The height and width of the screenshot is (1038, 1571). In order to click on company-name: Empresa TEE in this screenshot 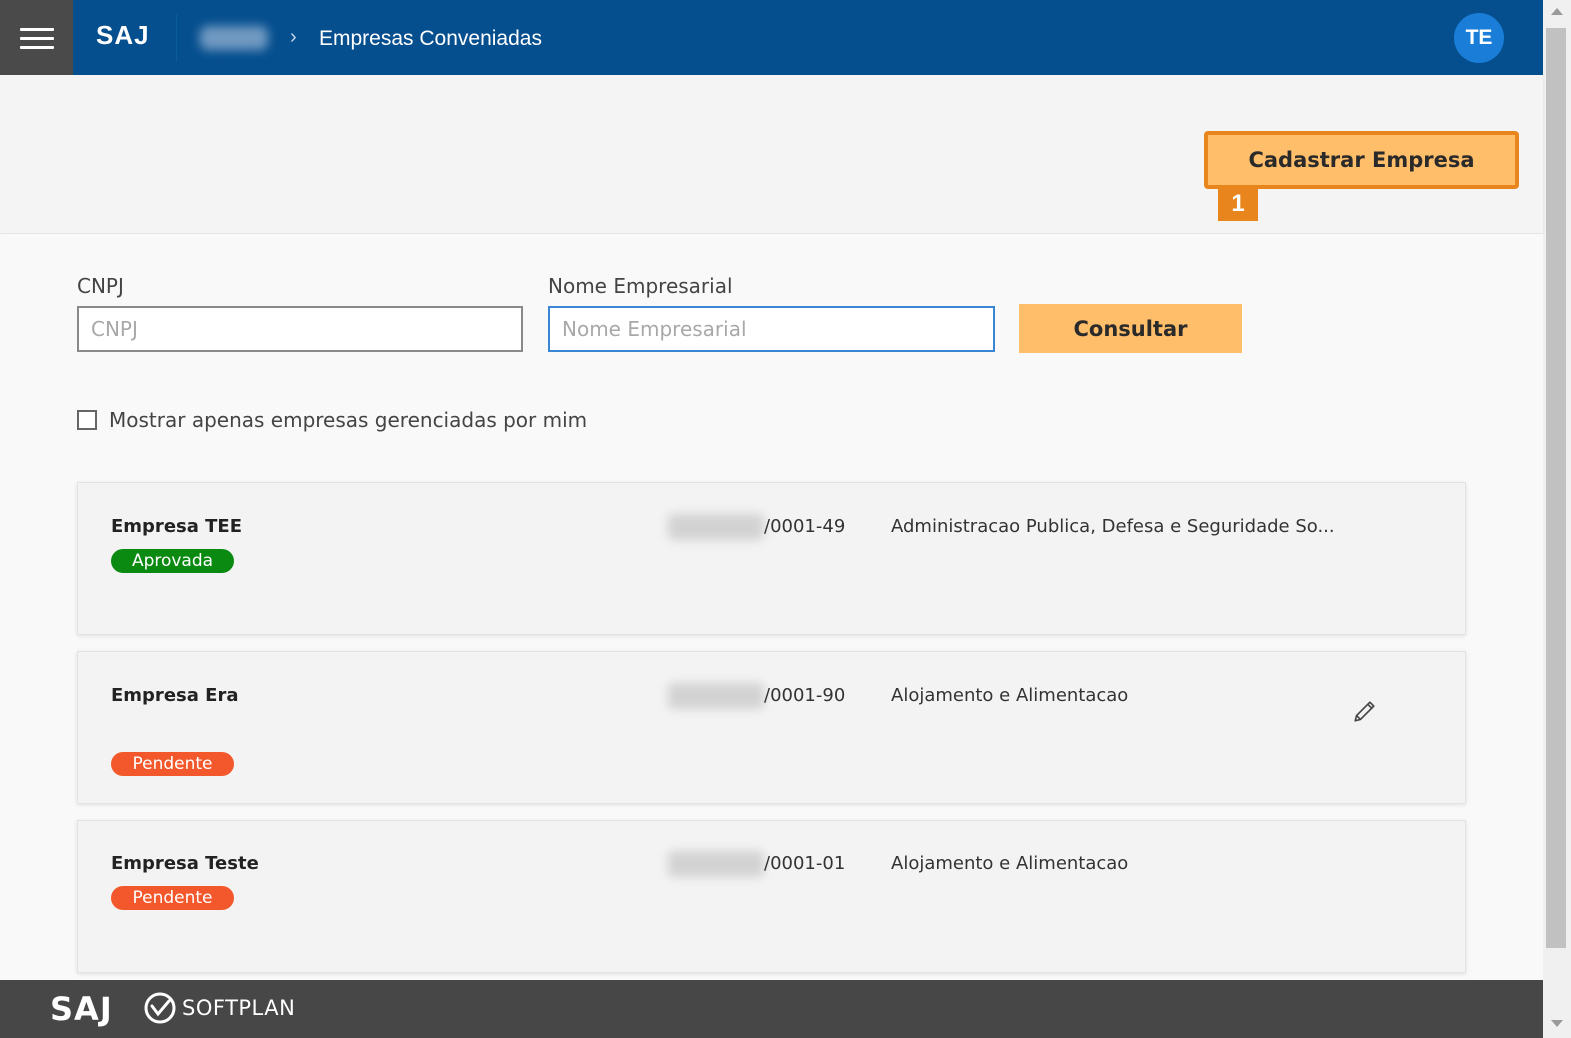, I will do `click(177, 526)`.